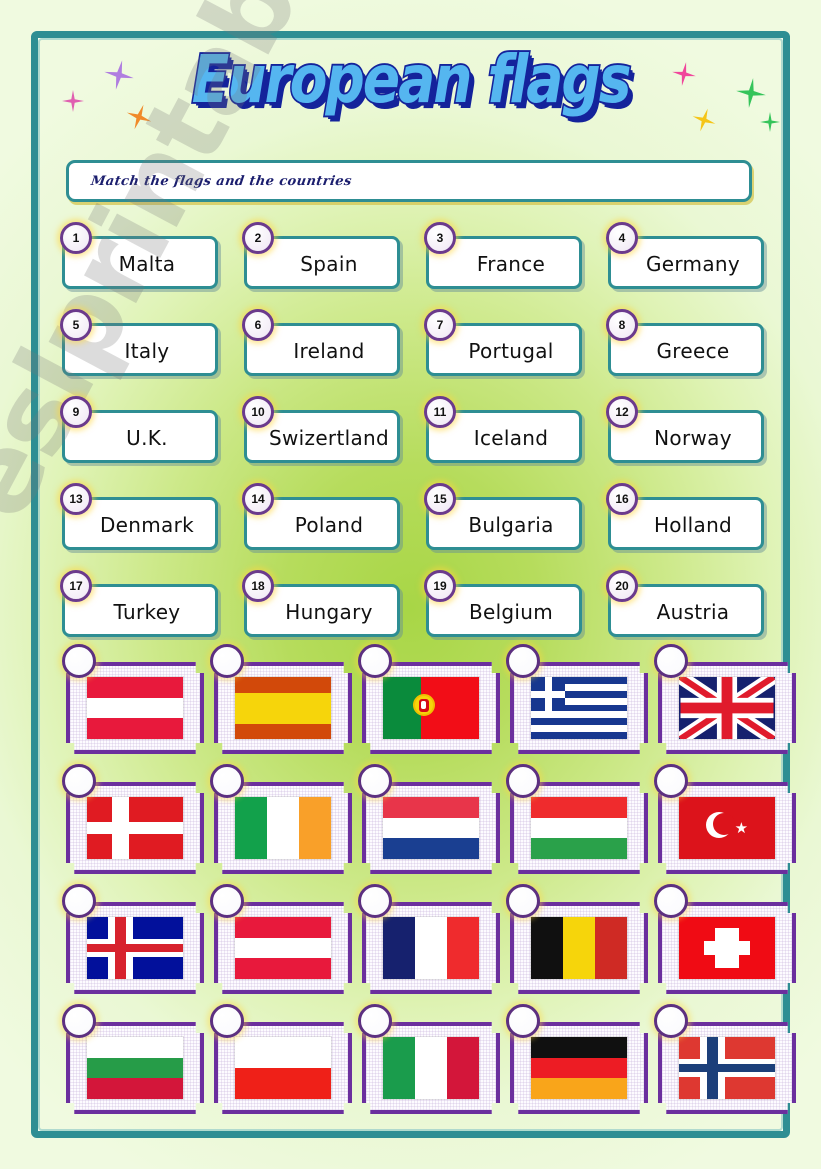  I want to click on answer-circle-portugal, so click(375, 661).